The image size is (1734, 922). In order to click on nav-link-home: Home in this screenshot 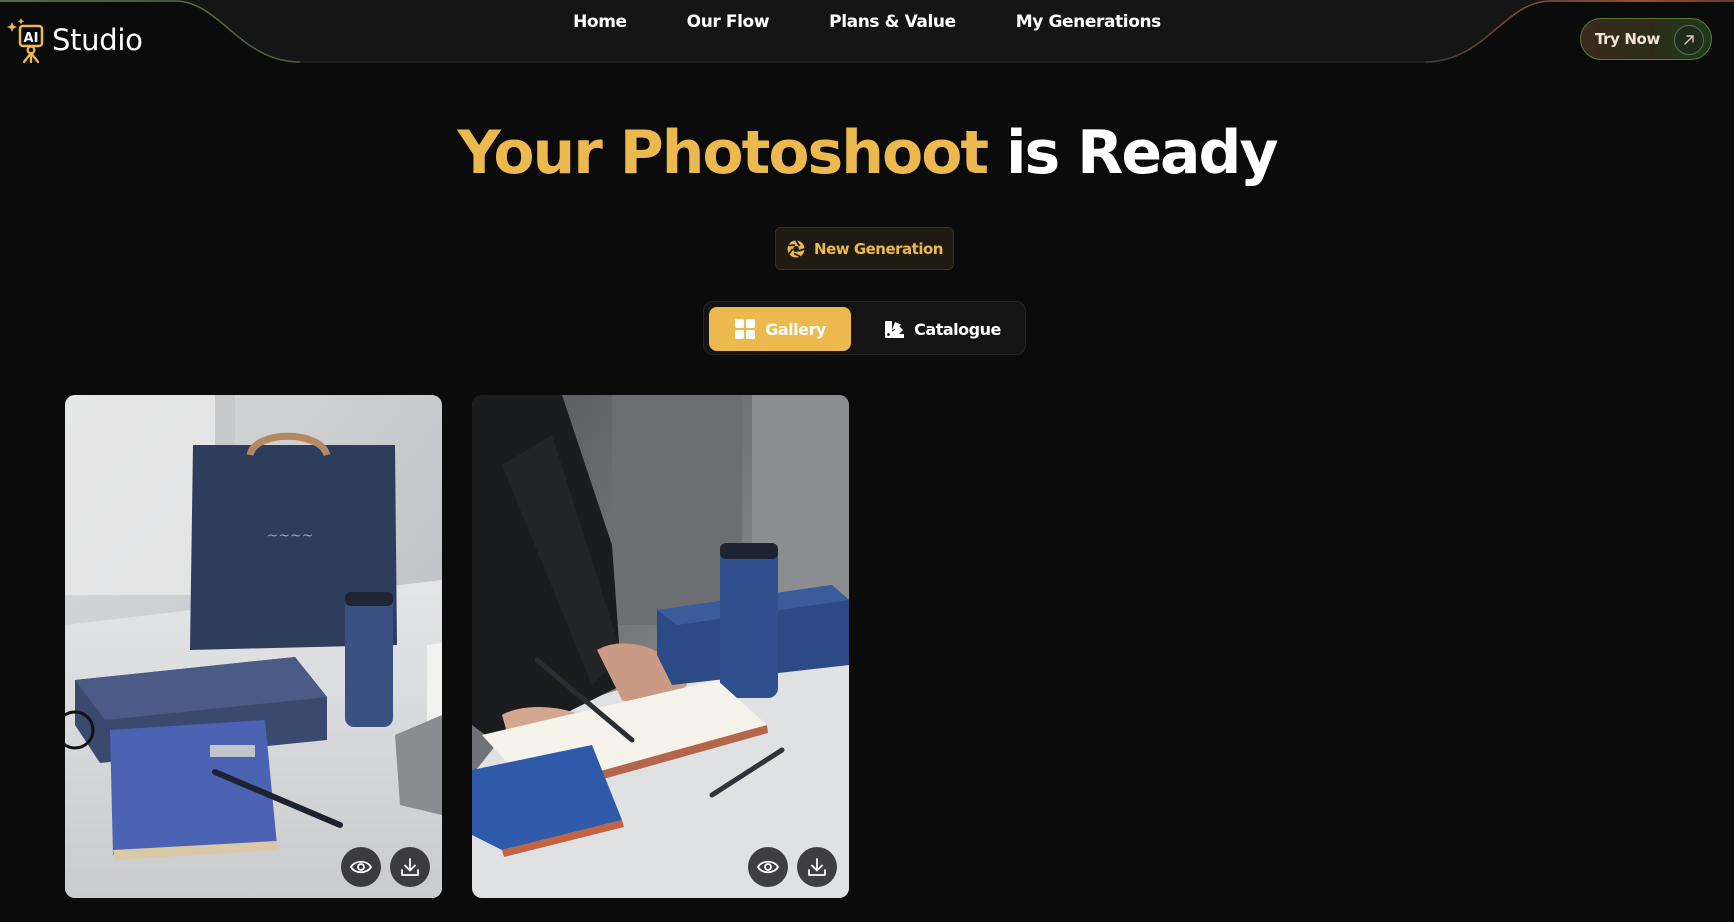, I will do `click(600, 22)`.